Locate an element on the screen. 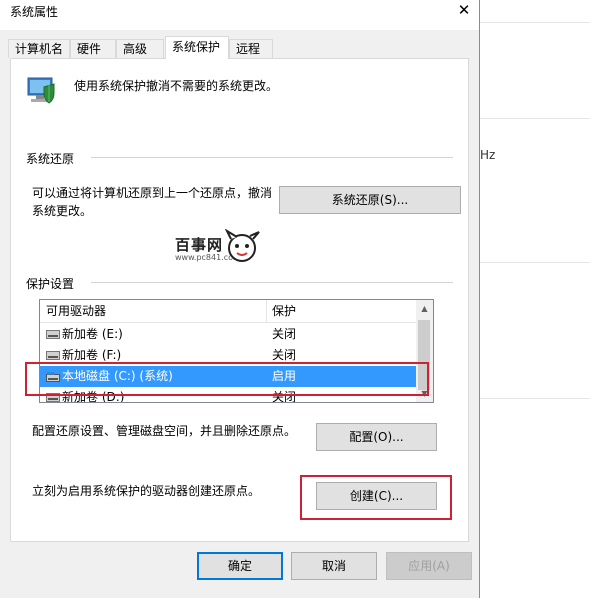  drive-name: 本地磁盘 (C:) (系统) is located at coordinates (117, 376).